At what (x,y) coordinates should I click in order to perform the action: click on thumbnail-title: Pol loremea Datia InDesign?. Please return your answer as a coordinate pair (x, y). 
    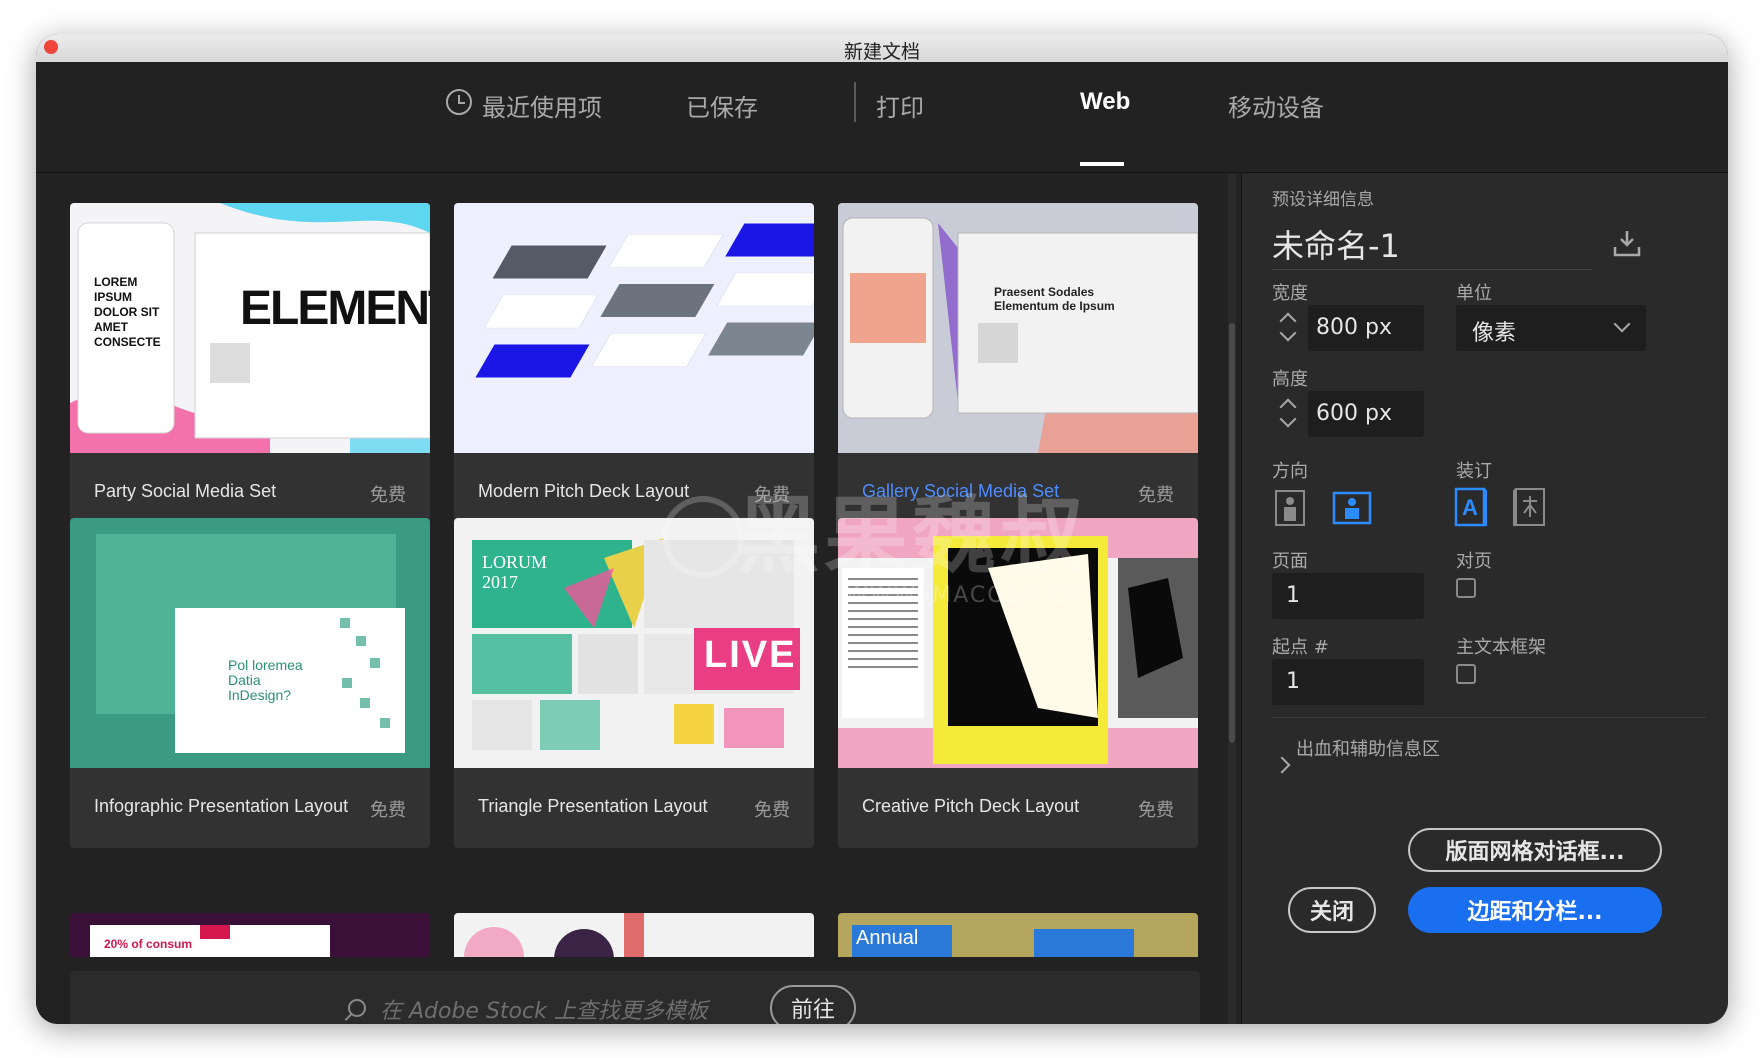
    Looking at the image, I should click on (265, 680).